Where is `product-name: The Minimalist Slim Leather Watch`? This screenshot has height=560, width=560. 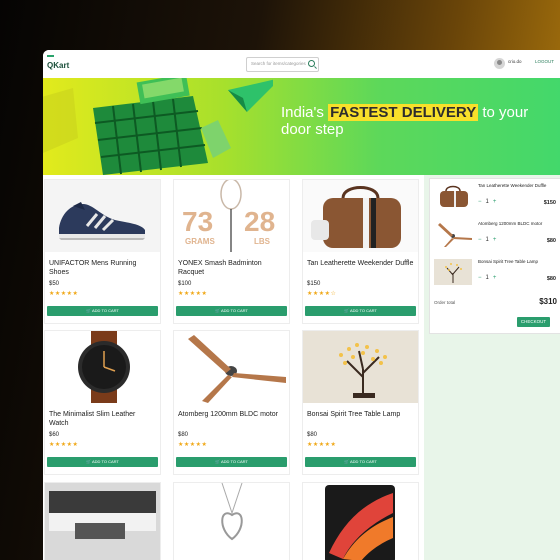 product-name: The Minimalist Slim Leather Watch is located at coordinates (102, 419).